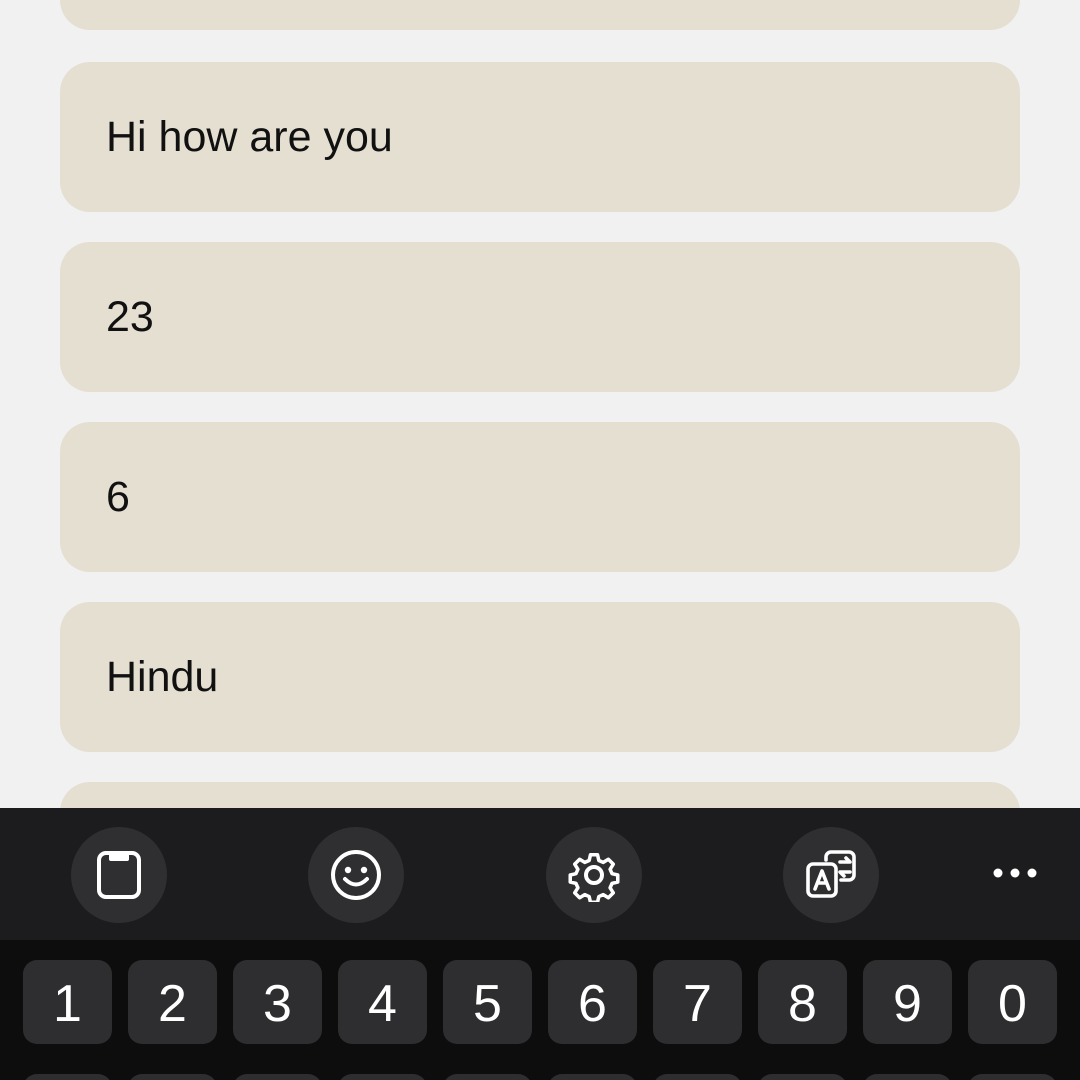 This screenshot has height=1080, width=1080. I want to click on translate-button, so click(831, 875).